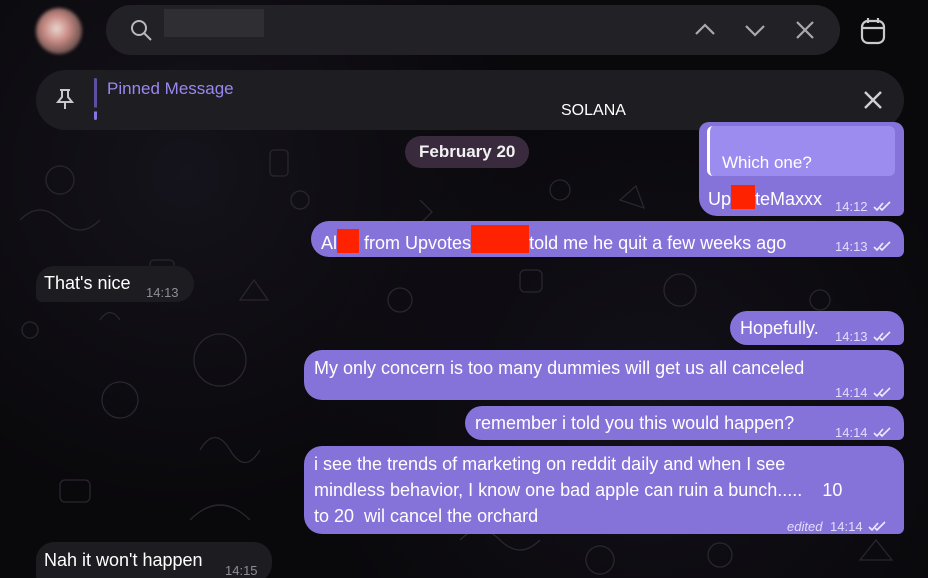 This screenshot has width=928, height=578. What do you see at coordinates (473, 30) in the screenshot?
I see `search-bar` at bounding box center [473, 30].